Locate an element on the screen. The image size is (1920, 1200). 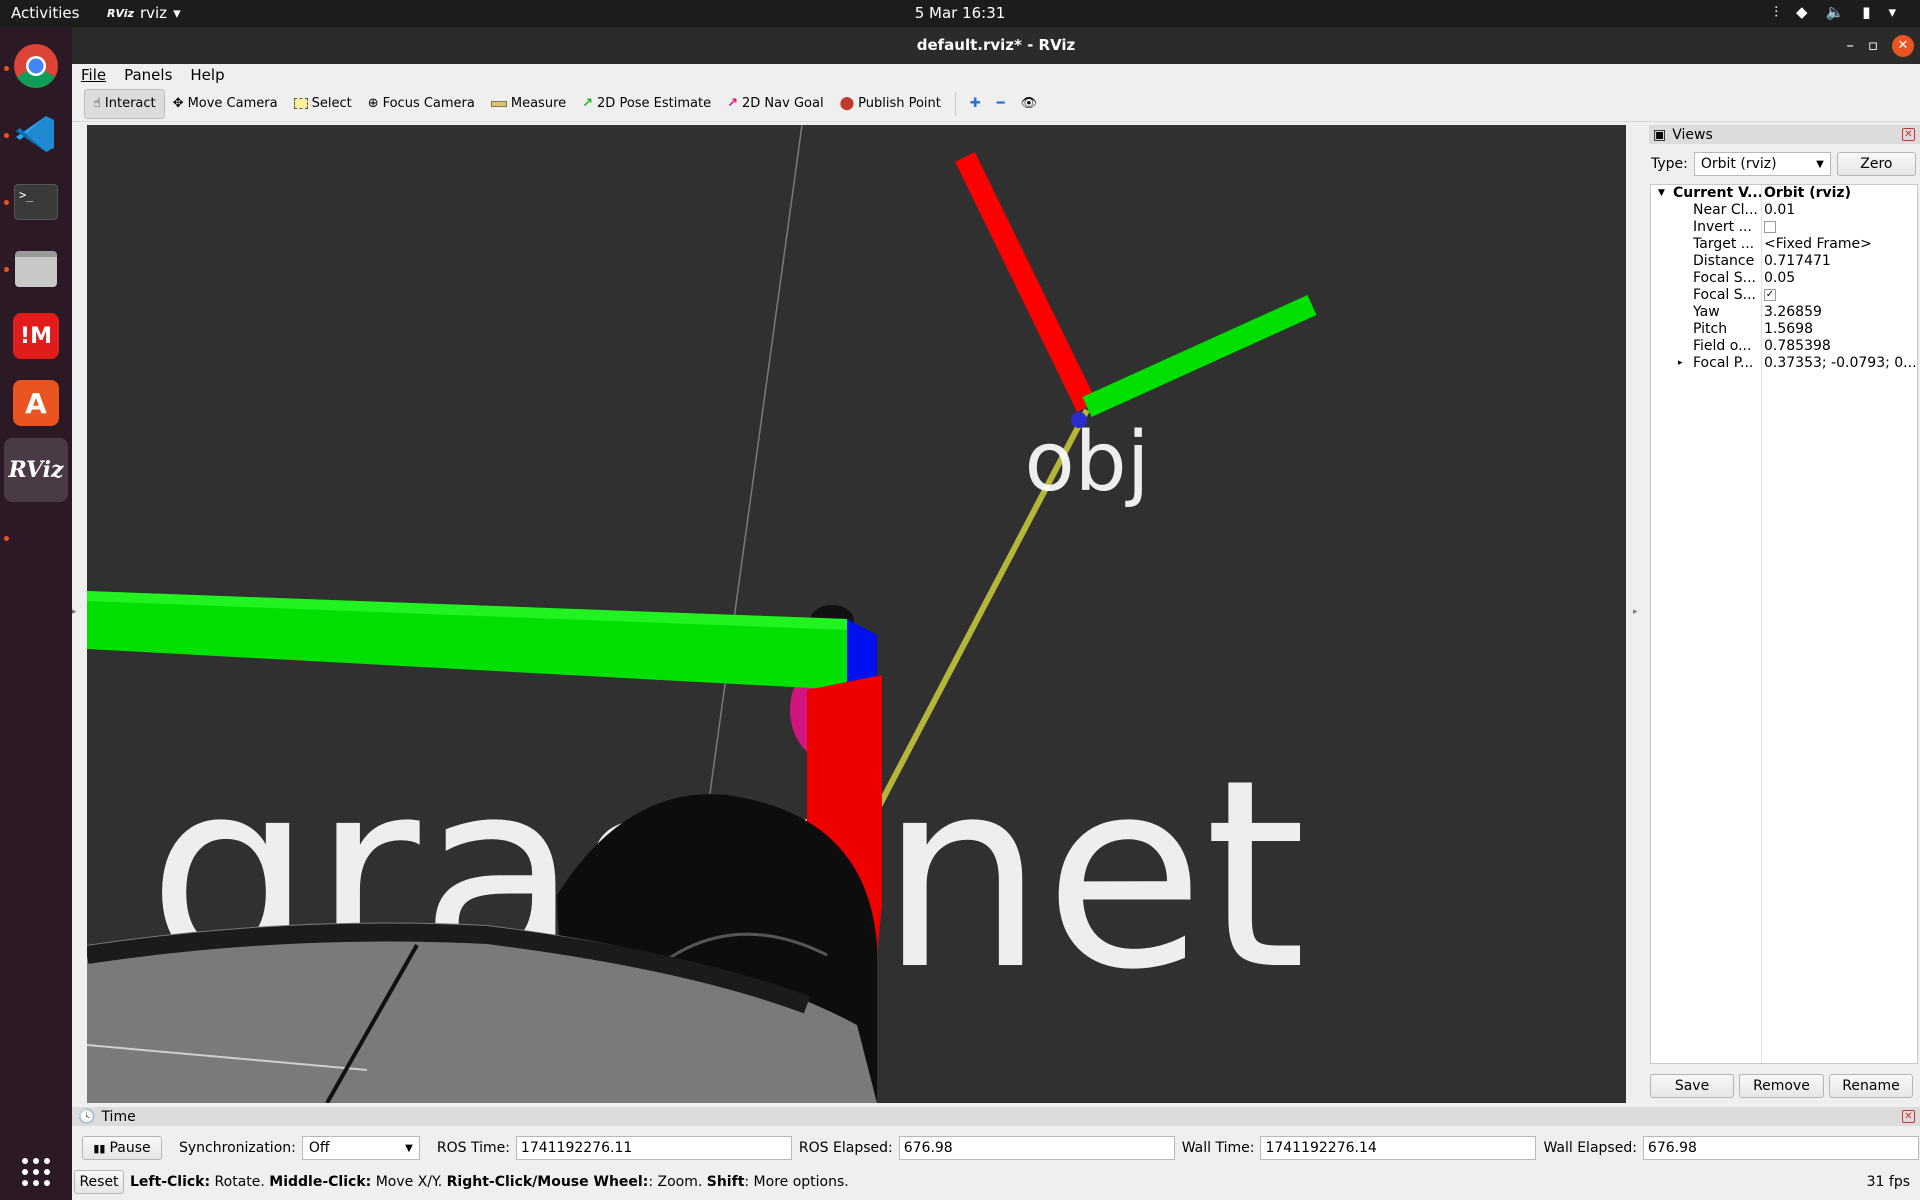
chevron-down-icon: ▼ is located at coordinates (409, 1148).